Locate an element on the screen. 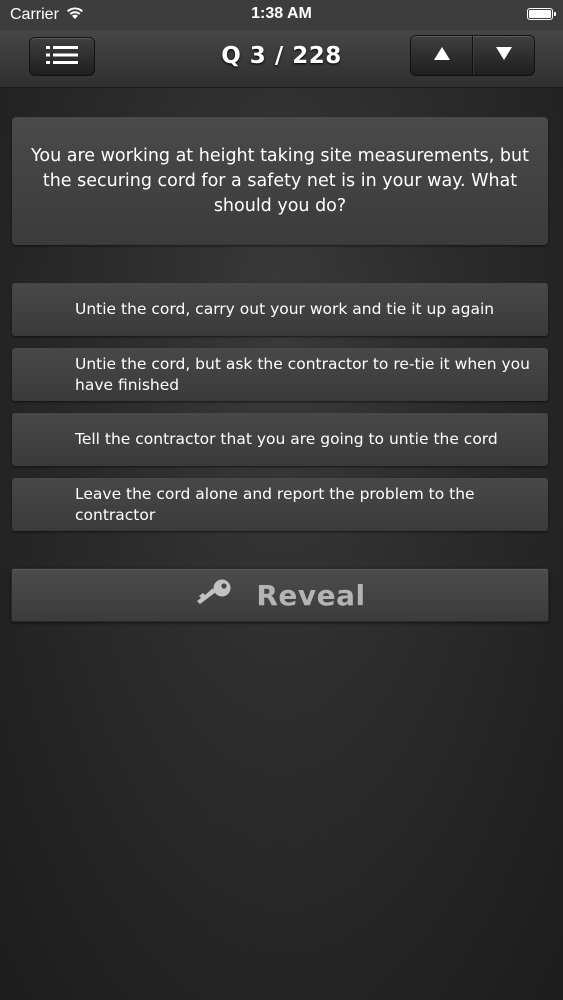 This screenshot has height=1000, width=563. reveal-label: Reveal is located at coordinates (311, 595).